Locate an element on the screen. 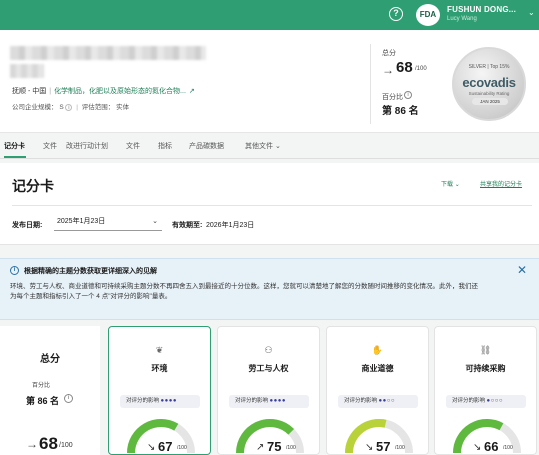 Image resolution: width=539 pixels, height=455 pixels. company-location: 抚顺 - 中国 is located at coordinates (29, 91).